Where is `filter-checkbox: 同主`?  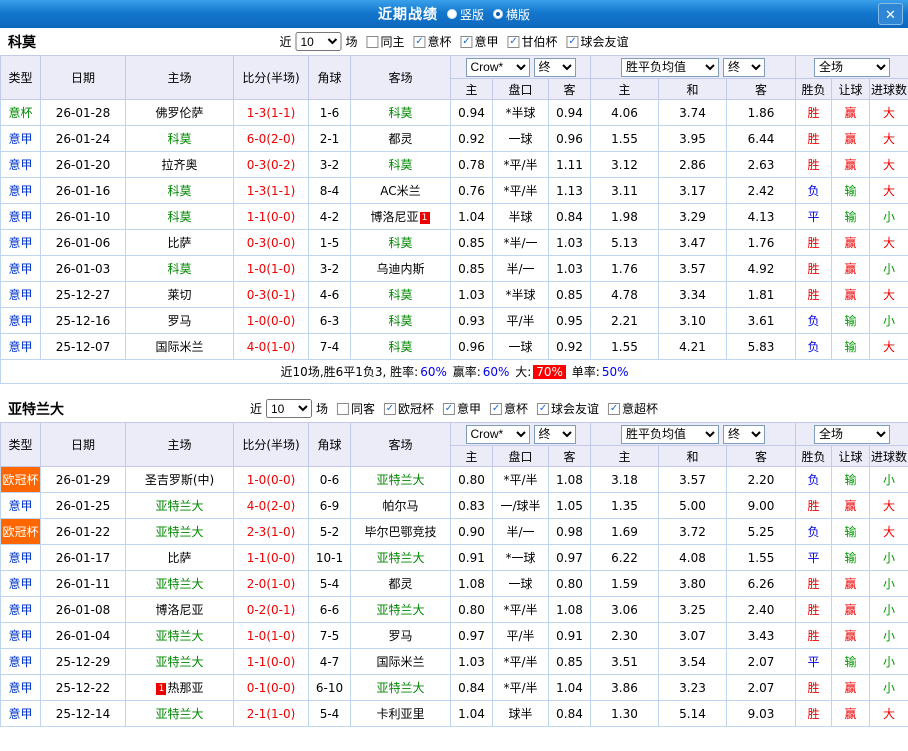
filter-checkbox: 同主 is located at coordinates (385, 41).